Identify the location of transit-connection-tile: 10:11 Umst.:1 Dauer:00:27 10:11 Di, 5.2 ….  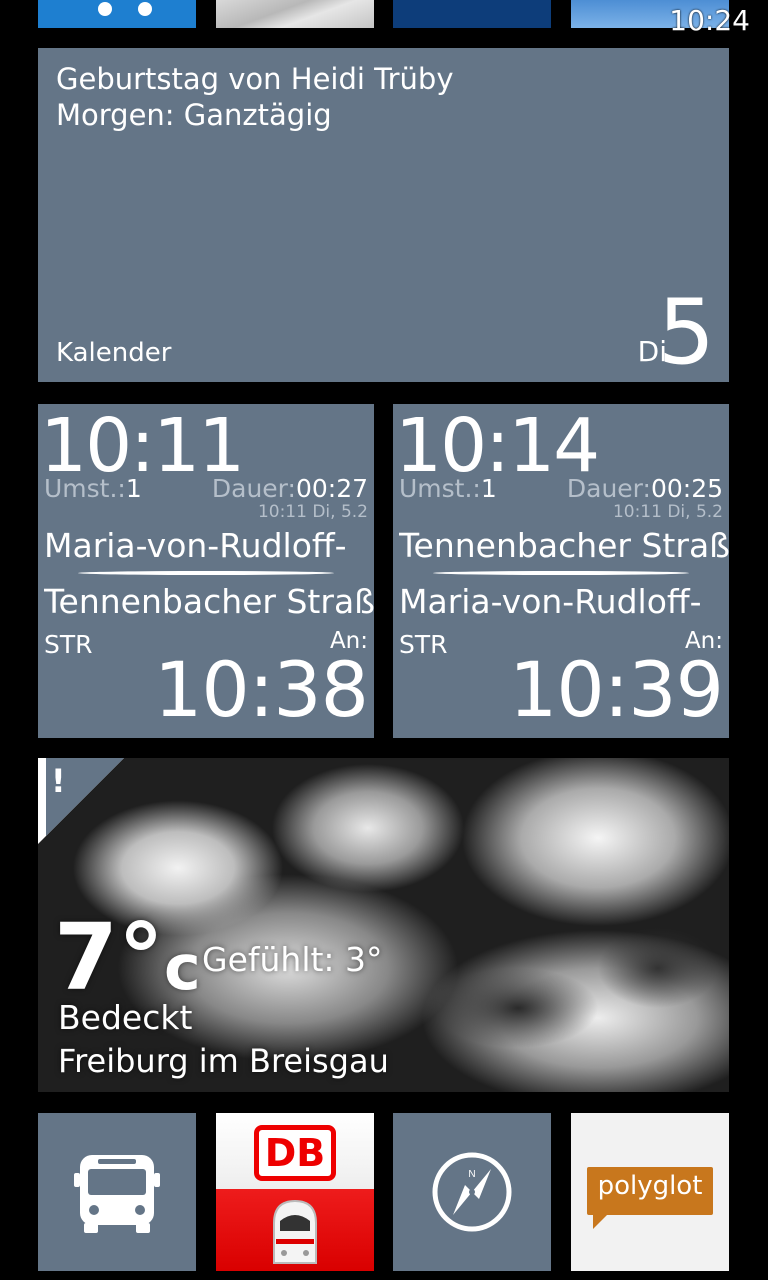
(206, 571).